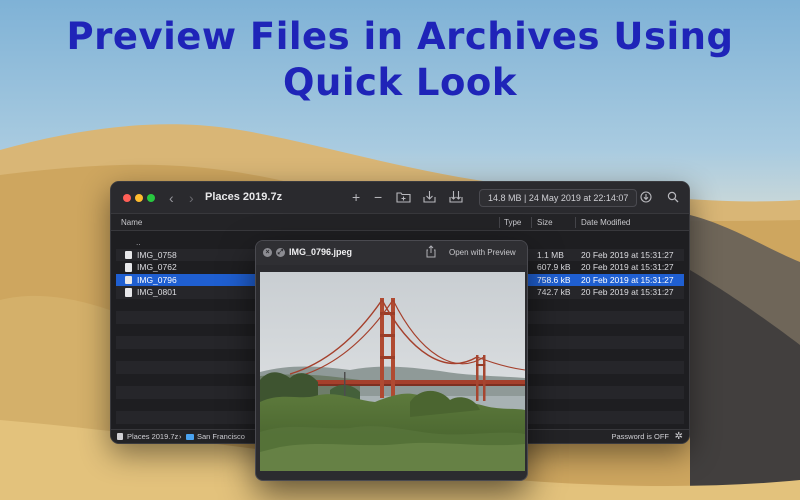 The image size is (800, 500). I want to click on column-header: Name Type Size Date Modified, so click(400, 222).